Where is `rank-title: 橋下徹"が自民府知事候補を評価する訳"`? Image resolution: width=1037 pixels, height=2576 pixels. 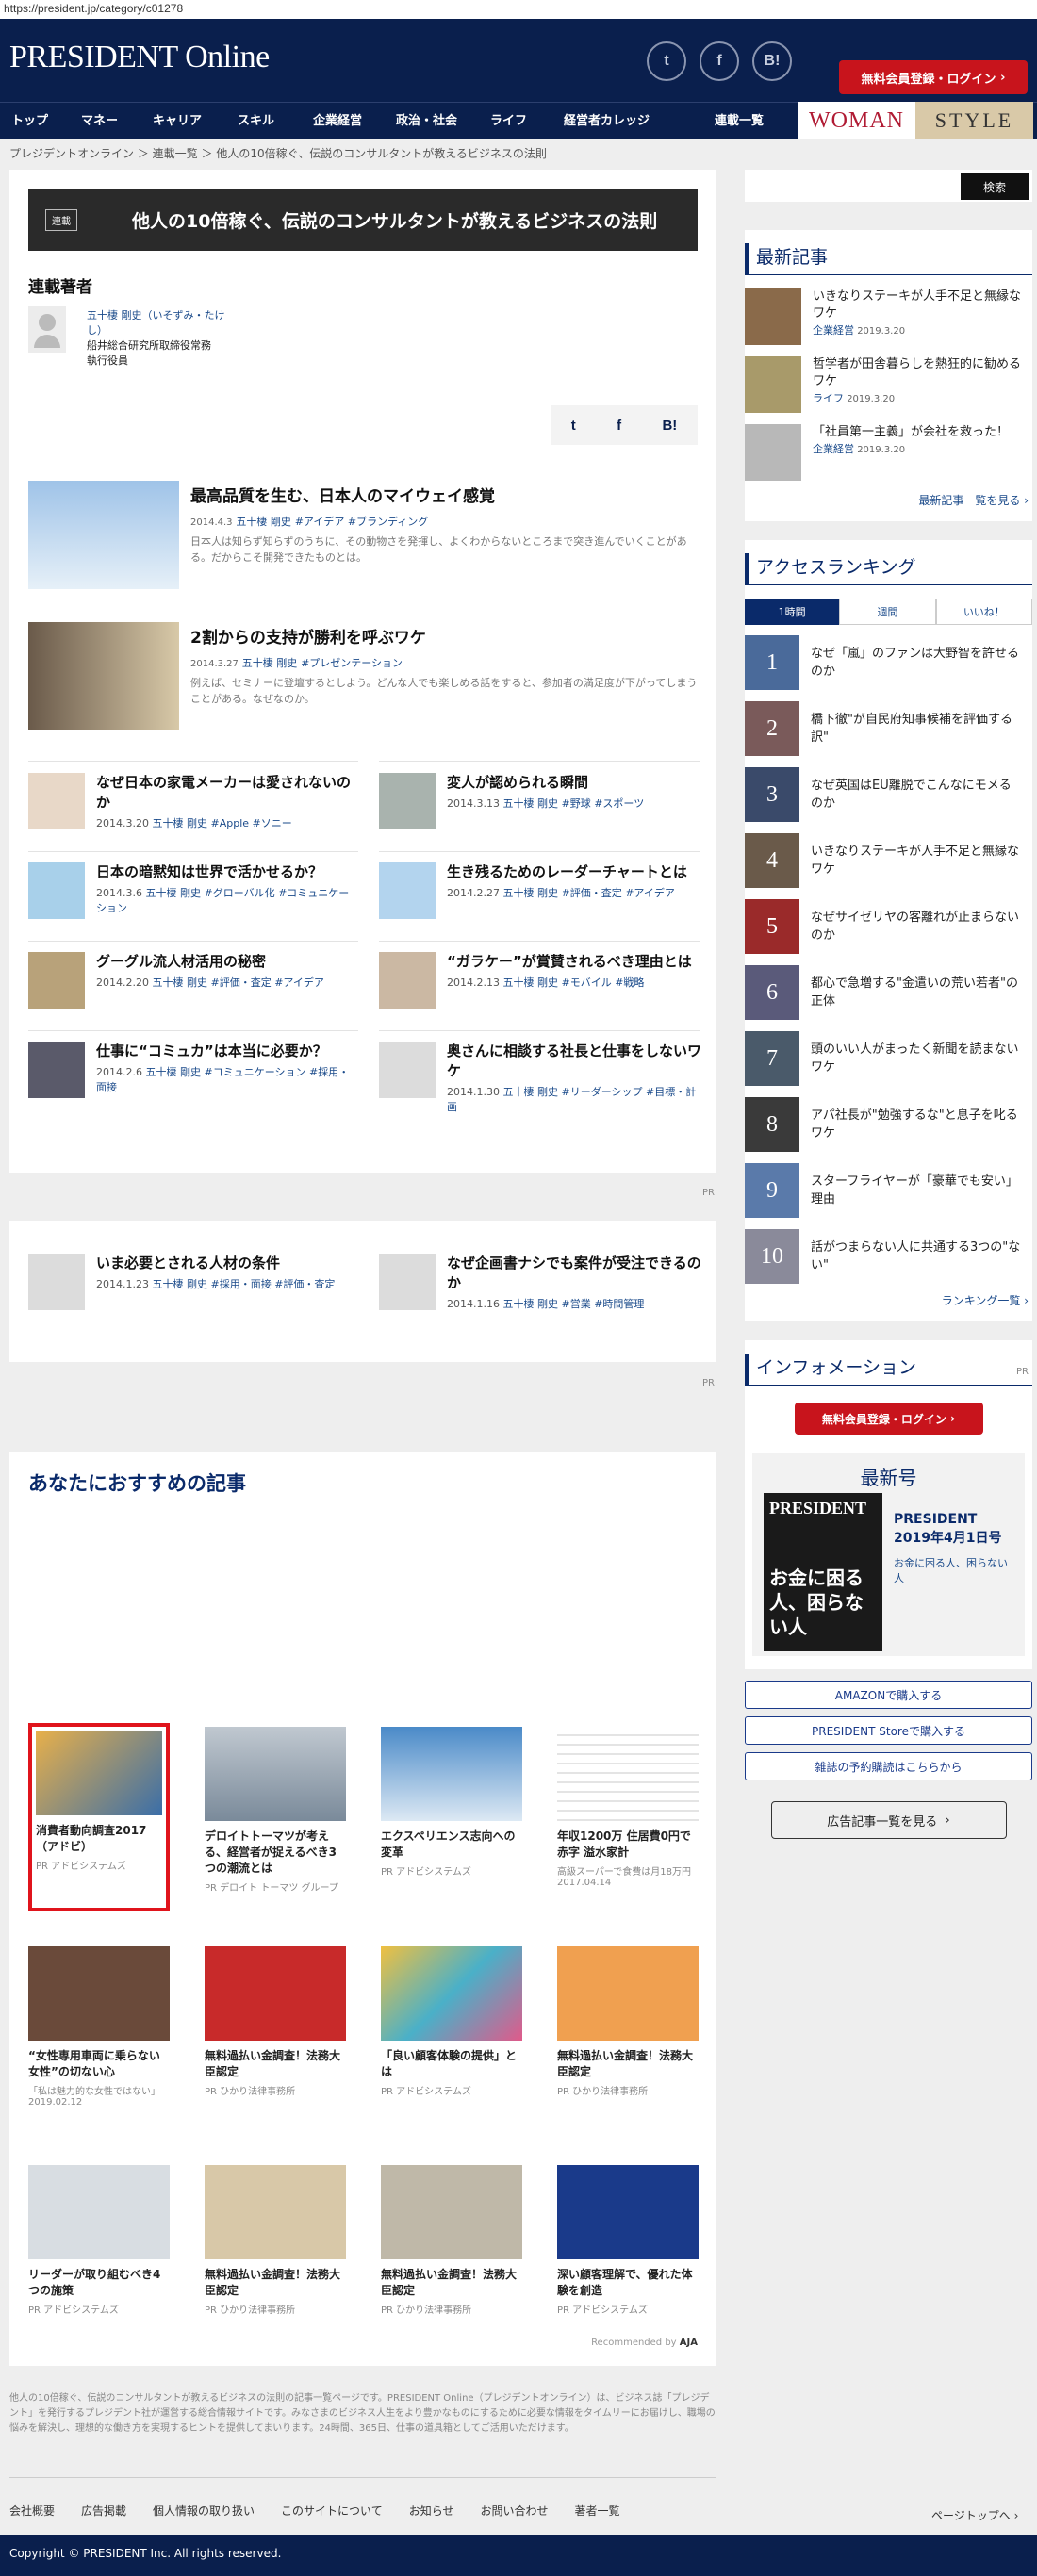
rank-title: 橋下徹"が自民府知事候補を評価する訳" is located at coordinates (917, 729).